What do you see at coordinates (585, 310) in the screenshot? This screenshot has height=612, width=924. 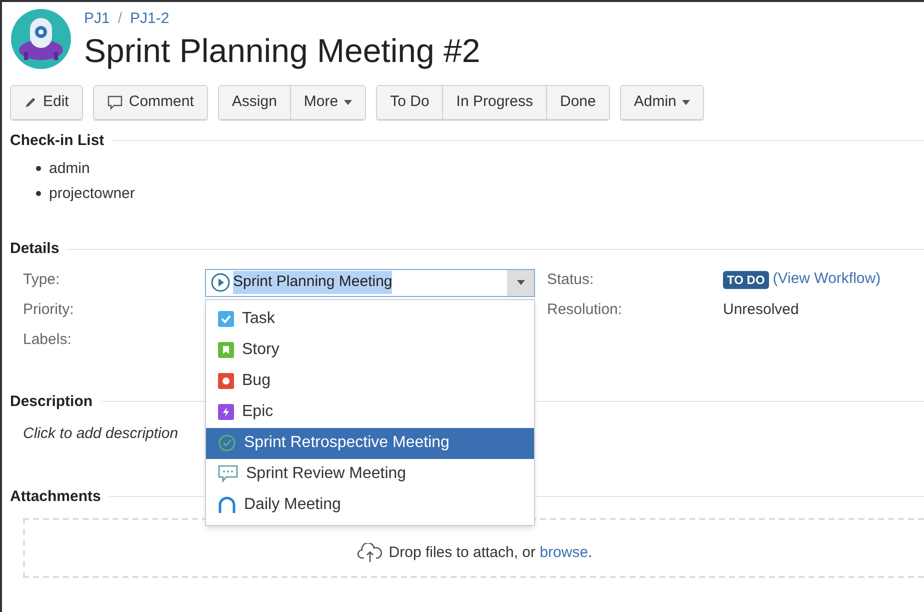 I see `field-label: Resolution:` at bounding box center [585, 310].